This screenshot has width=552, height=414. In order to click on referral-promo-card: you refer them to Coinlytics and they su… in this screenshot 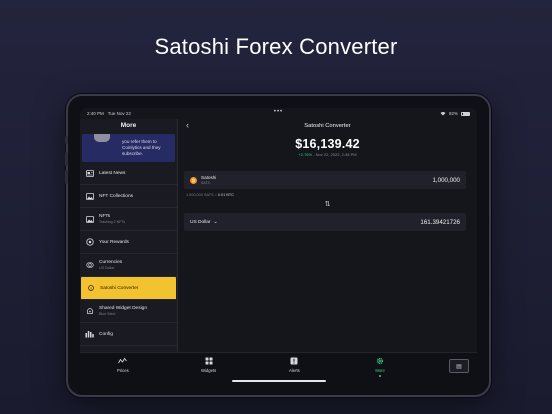, I will do `click(128, 148)`.